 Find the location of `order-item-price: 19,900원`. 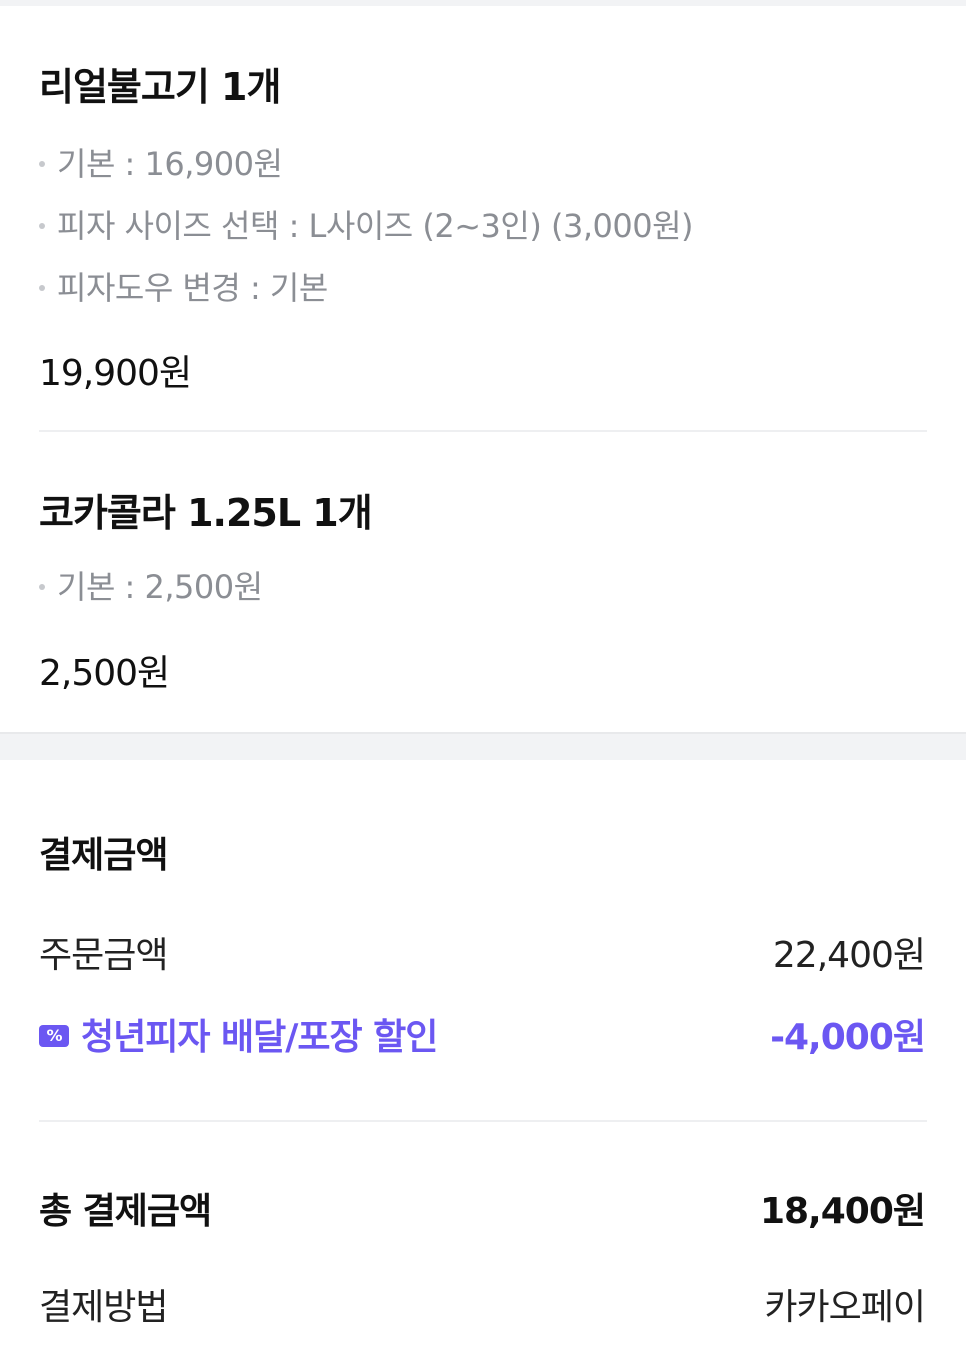

order-item-price: 19,900원 is located at coordinates (115, 373).